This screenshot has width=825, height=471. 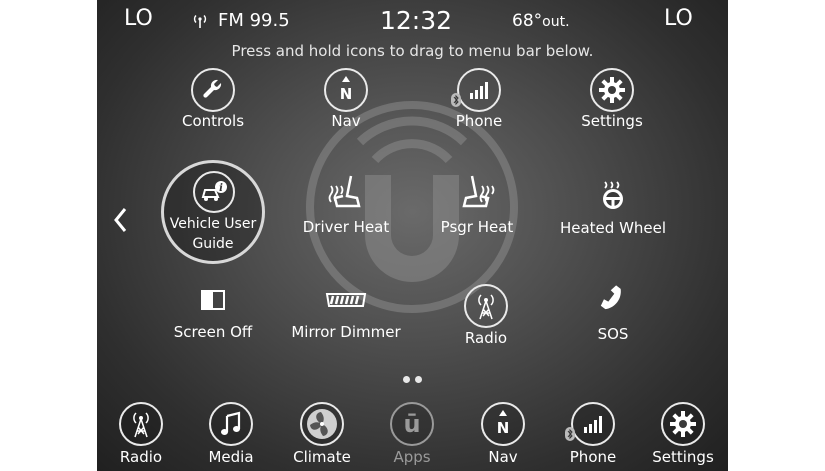 I want to click on bottom-radio-label: Radio, so click(x=141, y=457).